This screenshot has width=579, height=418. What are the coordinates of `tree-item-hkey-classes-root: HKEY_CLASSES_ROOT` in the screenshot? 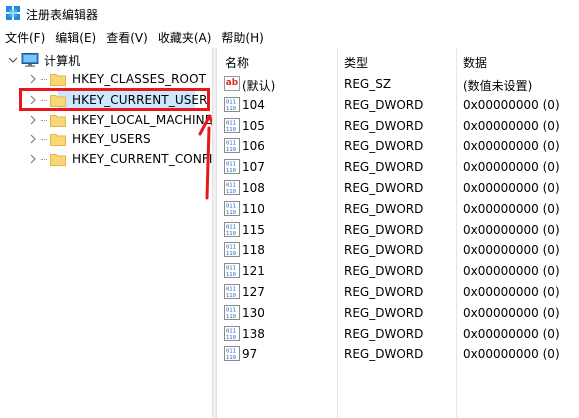 It's located at (117, 79).